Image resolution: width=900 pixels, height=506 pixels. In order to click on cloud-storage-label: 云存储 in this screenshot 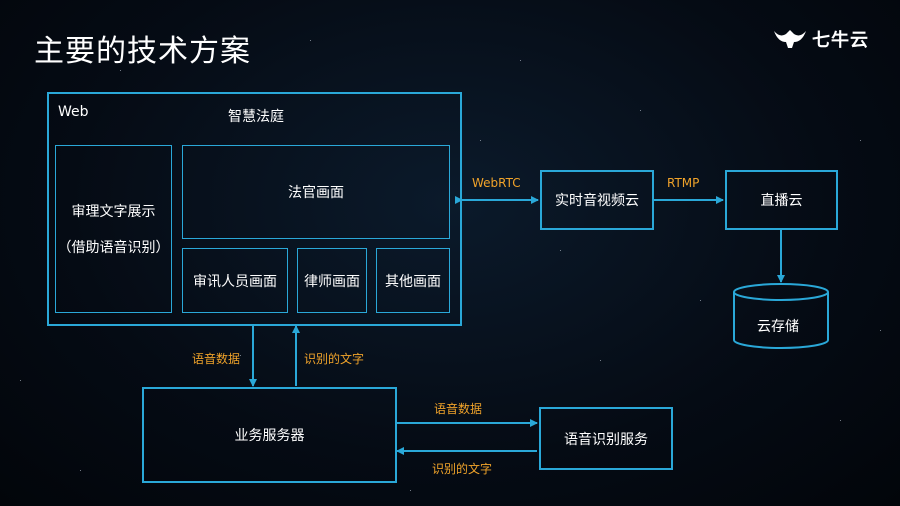, I will do `click(778, 327)`.